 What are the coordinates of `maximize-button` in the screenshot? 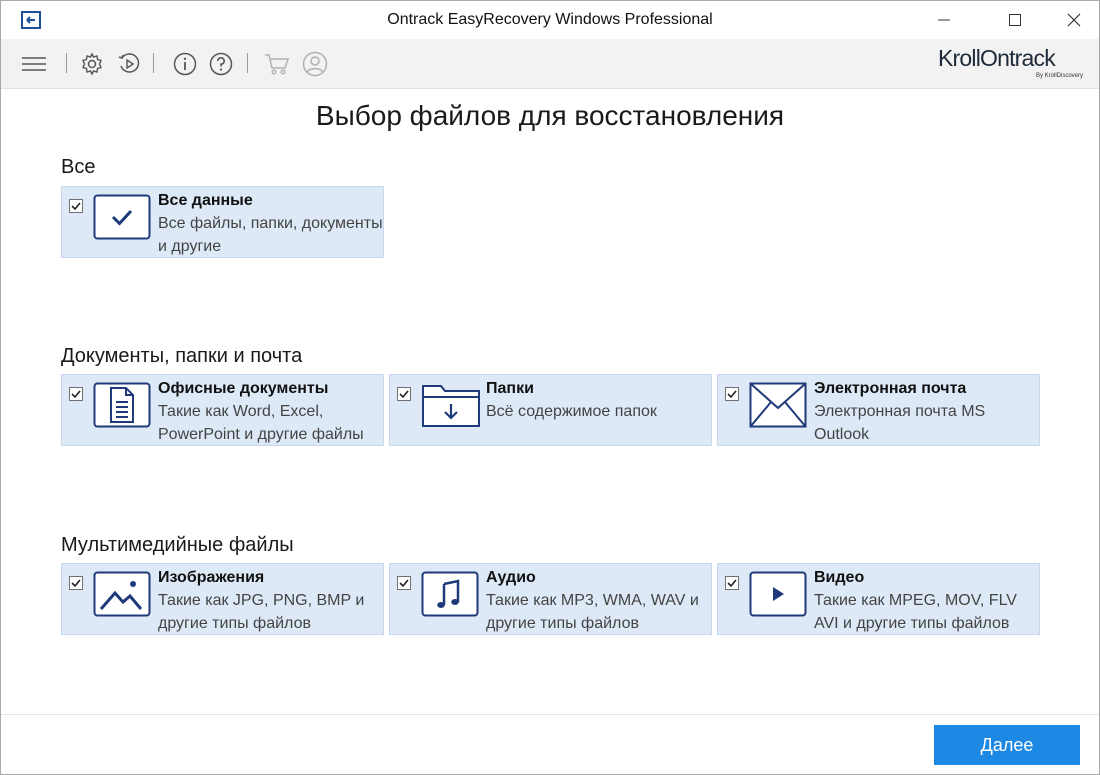 It's located at (1015, 20).